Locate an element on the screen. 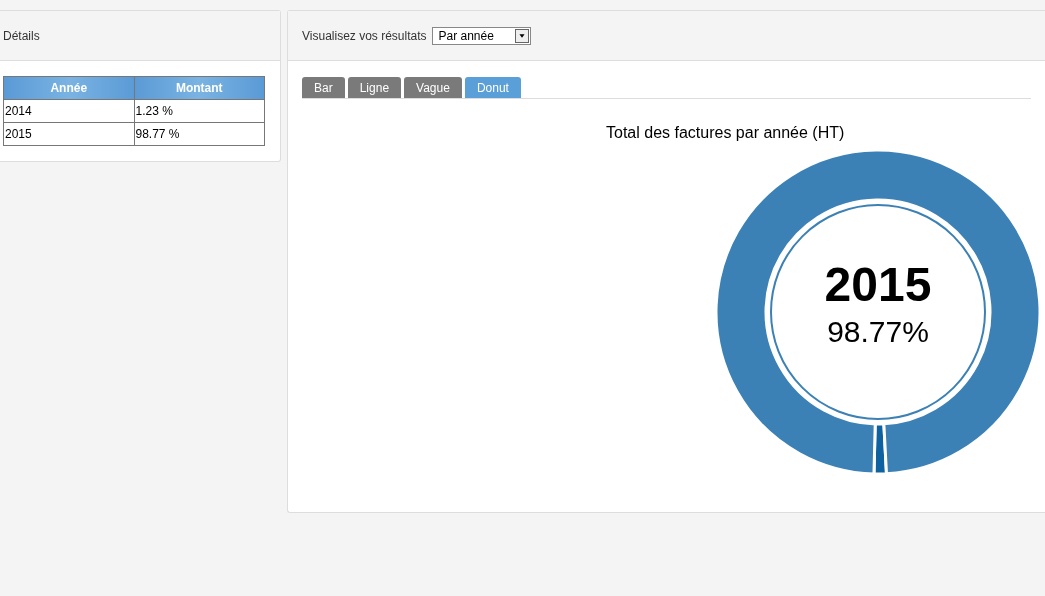 The width and height of the screenshot is (1045, 596). view-select: Par année is located at coordinates (481, 35).